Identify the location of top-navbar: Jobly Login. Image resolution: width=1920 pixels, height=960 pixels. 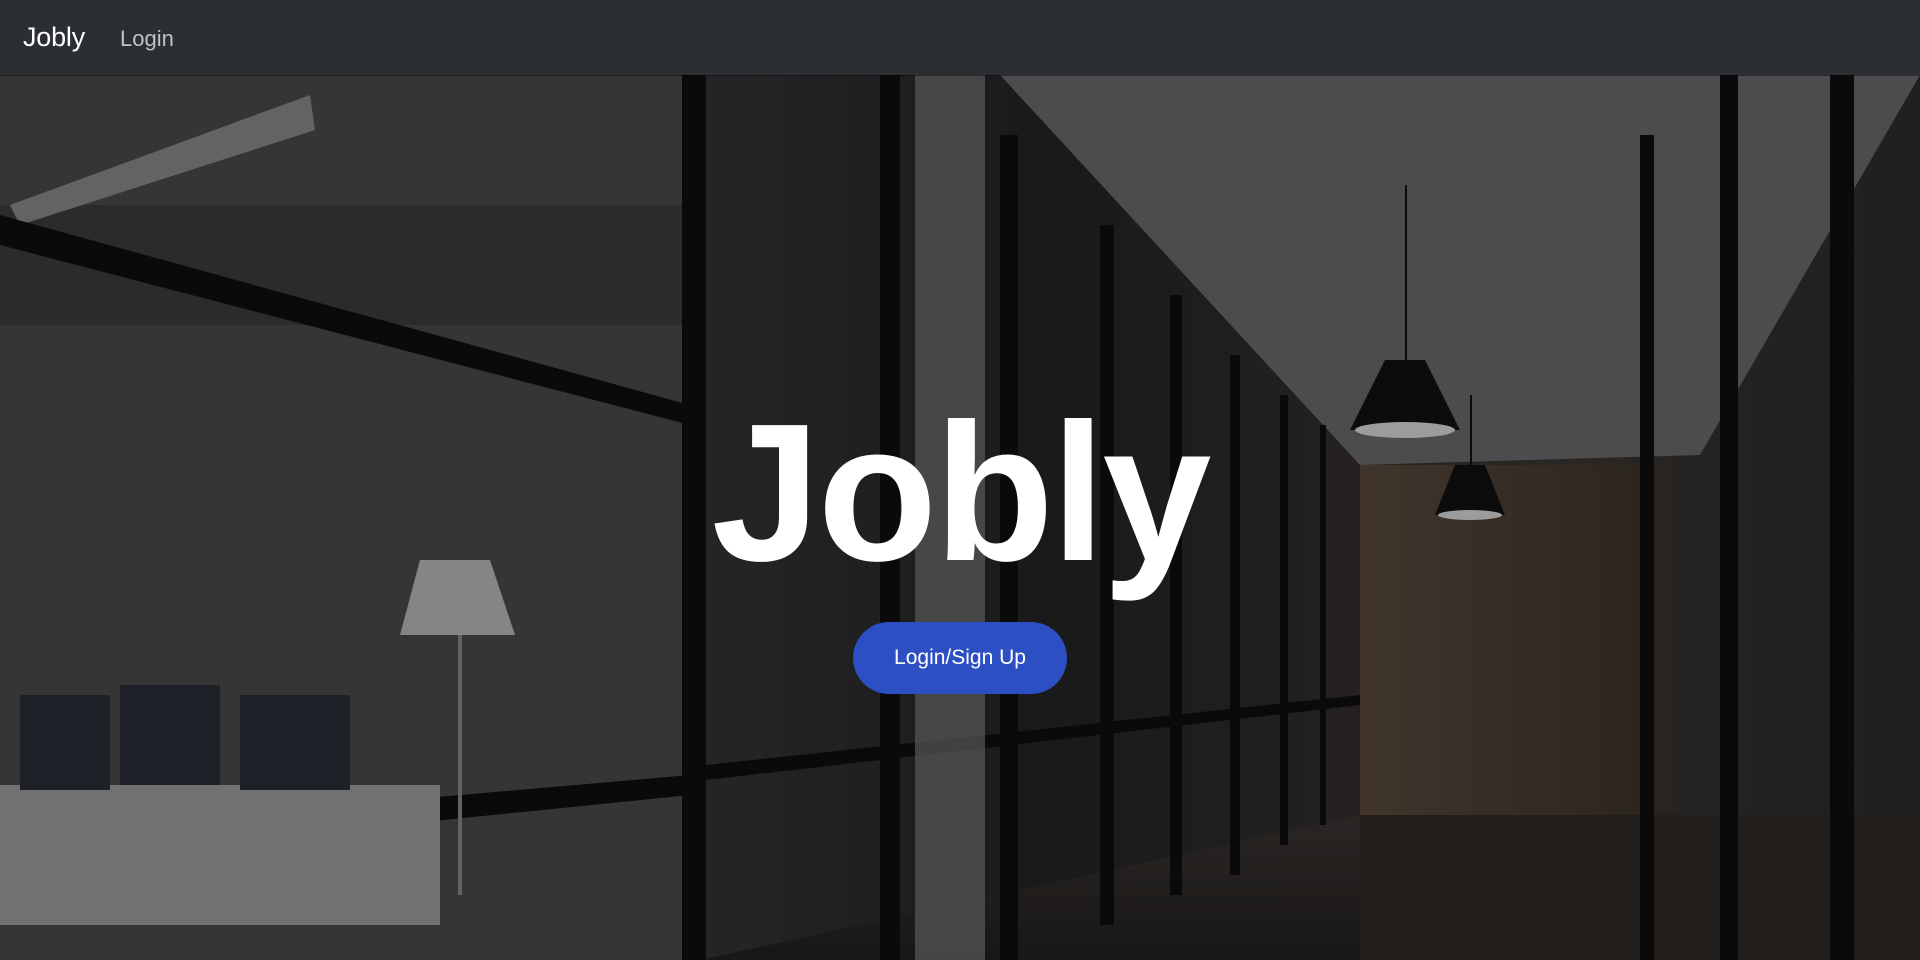
(960, 37).